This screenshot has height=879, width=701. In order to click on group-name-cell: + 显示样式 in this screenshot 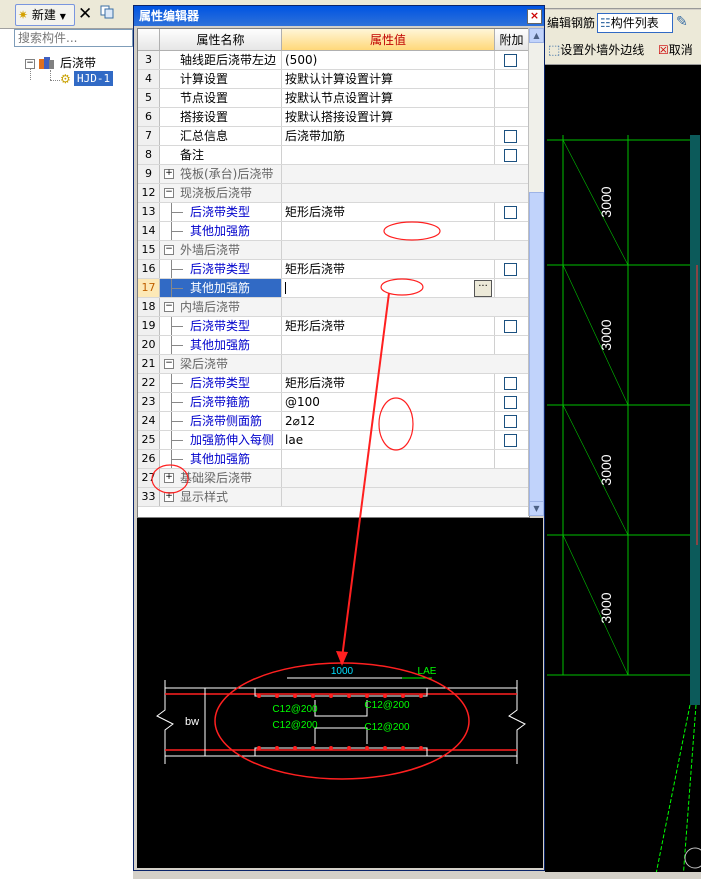, I will do `click(221, 497)`.